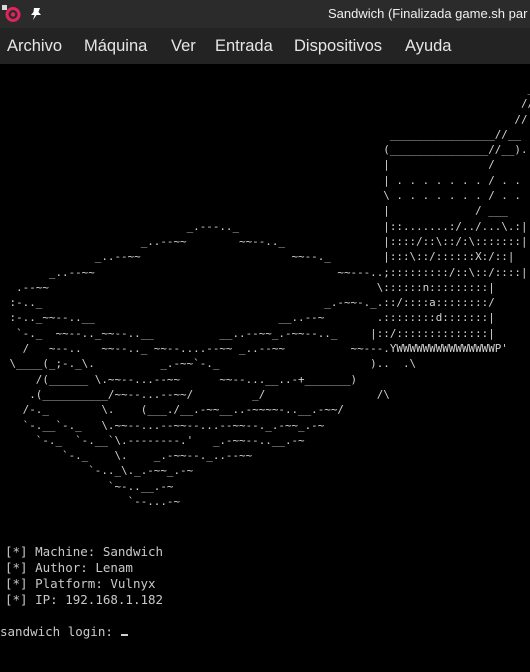 The image size is (530, 672). Describe the element at coordinates (69, 567) in the screenshot. I see `info-line-author: [*] Author: Lenam` at that location.